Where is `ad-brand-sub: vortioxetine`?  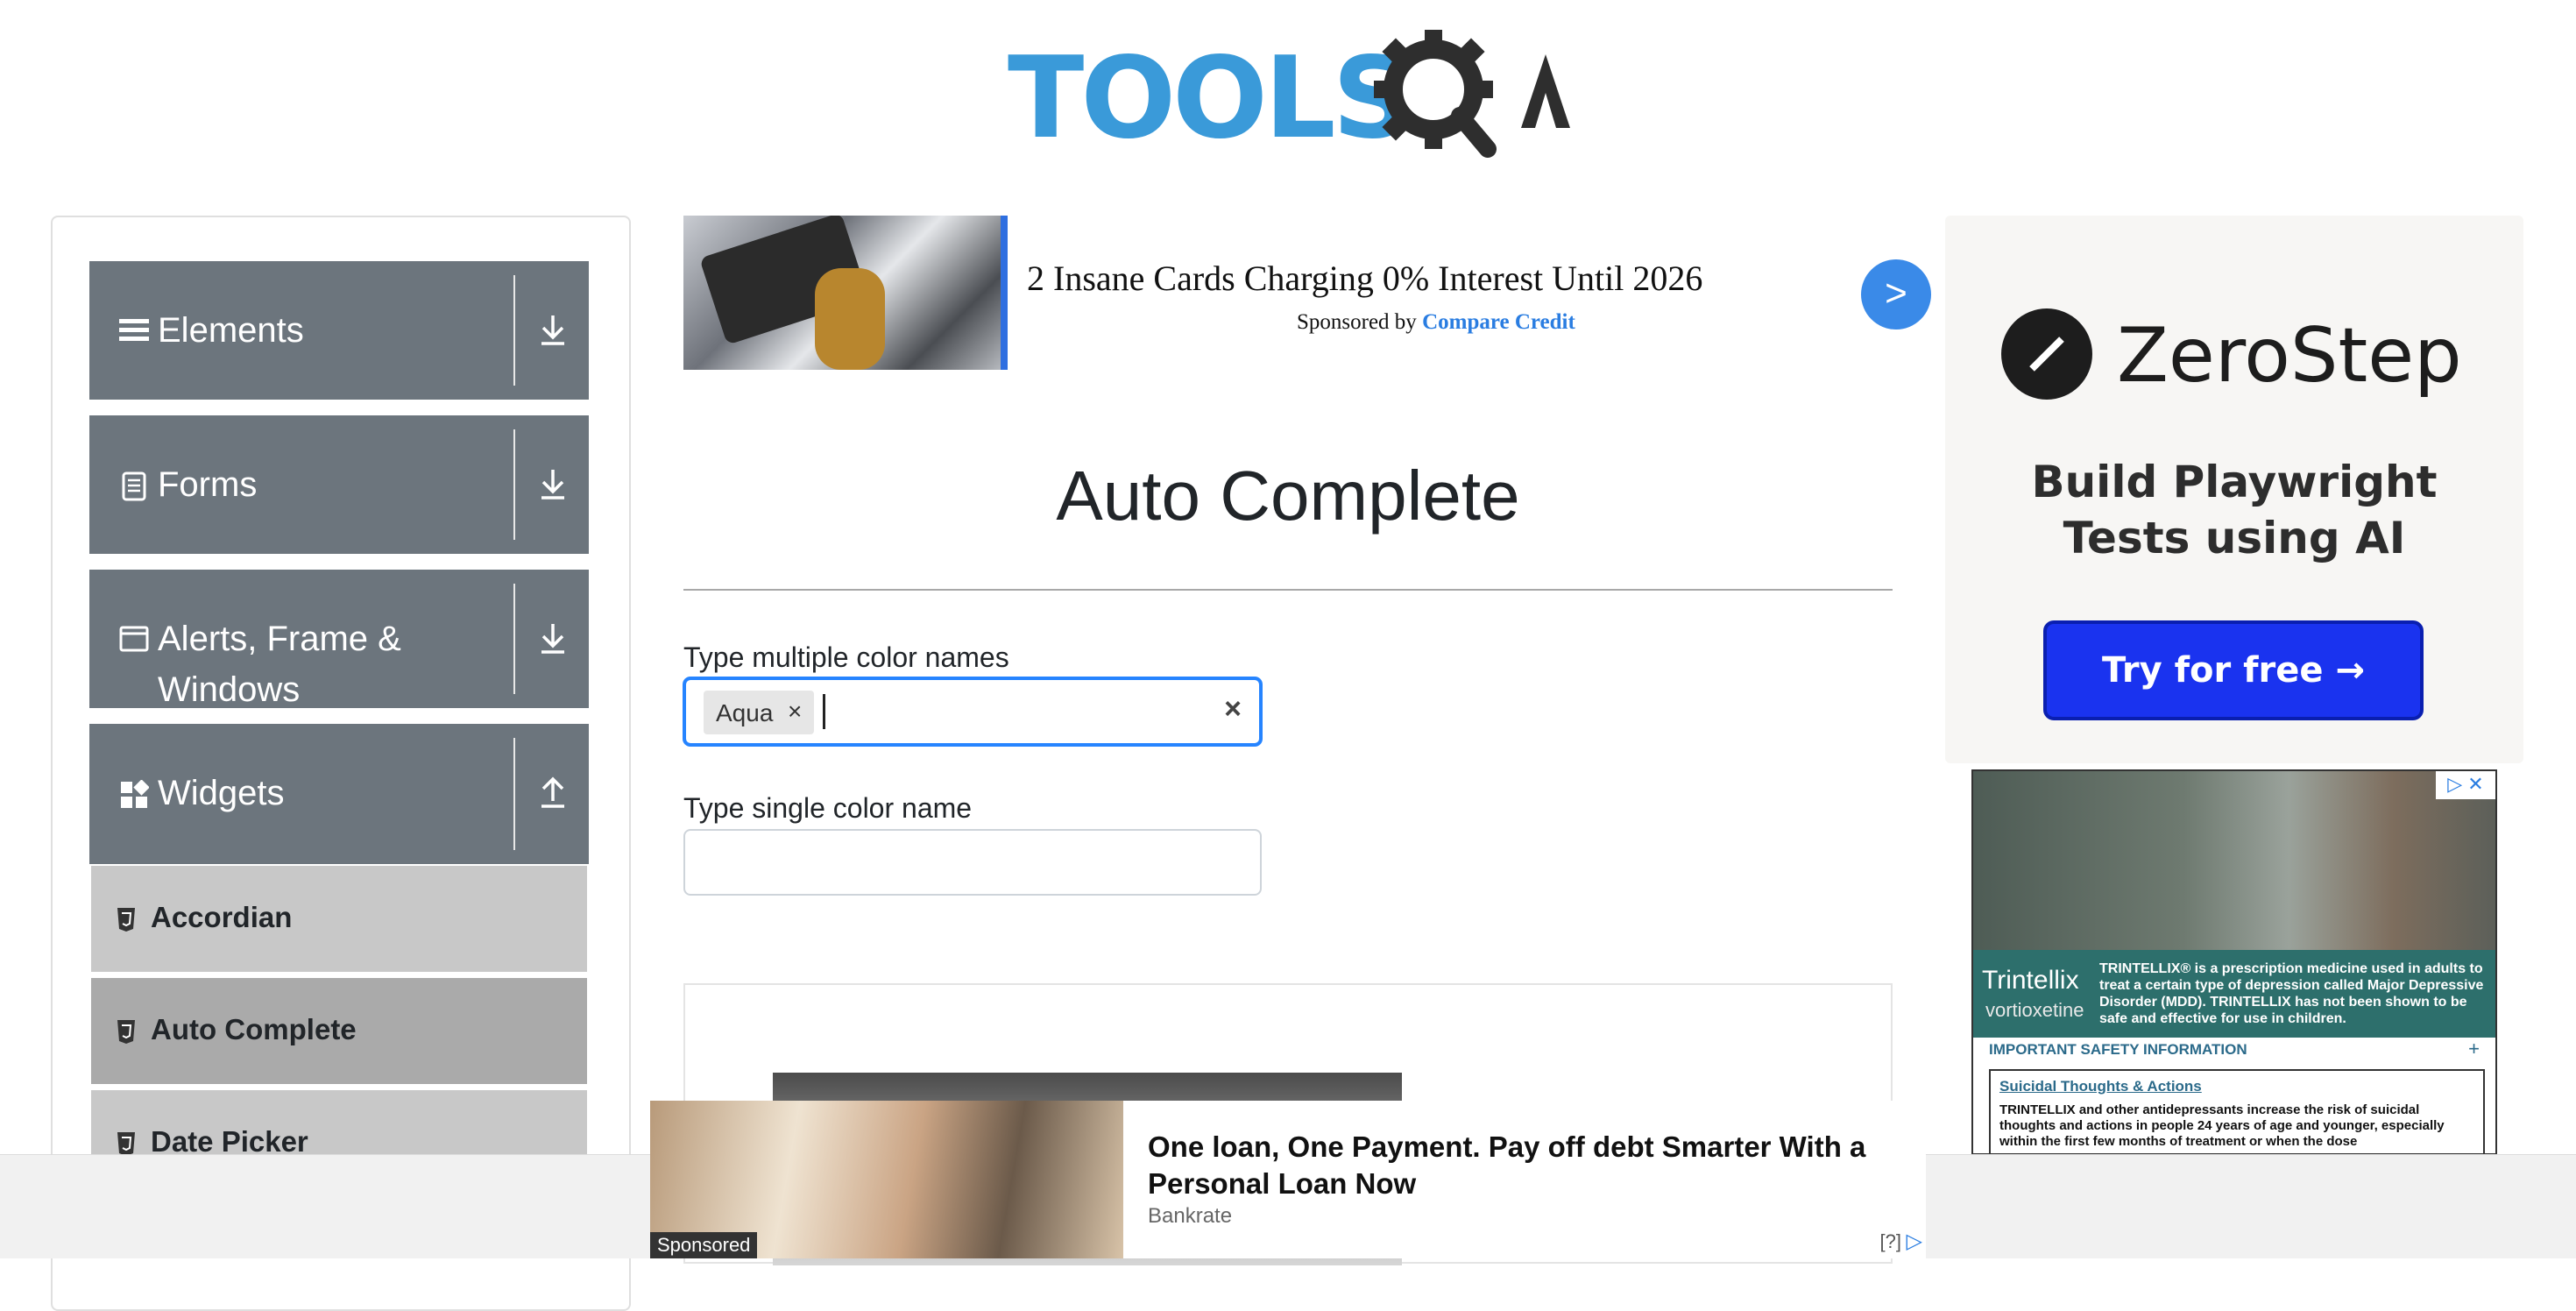 ad-brand-sub: vortioxetine is located at coordinates (2034, 1010).